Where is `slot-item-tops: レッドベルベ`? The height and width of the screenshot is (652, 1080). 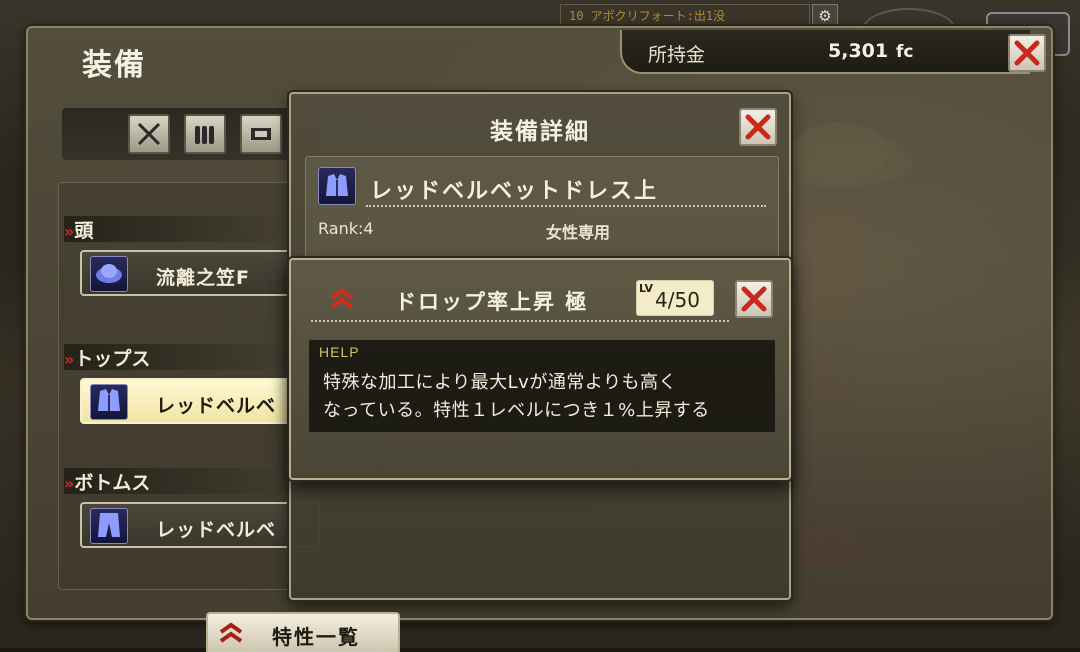
slot-item-tops: レッドベルベ is located at coordinates (200, 401).